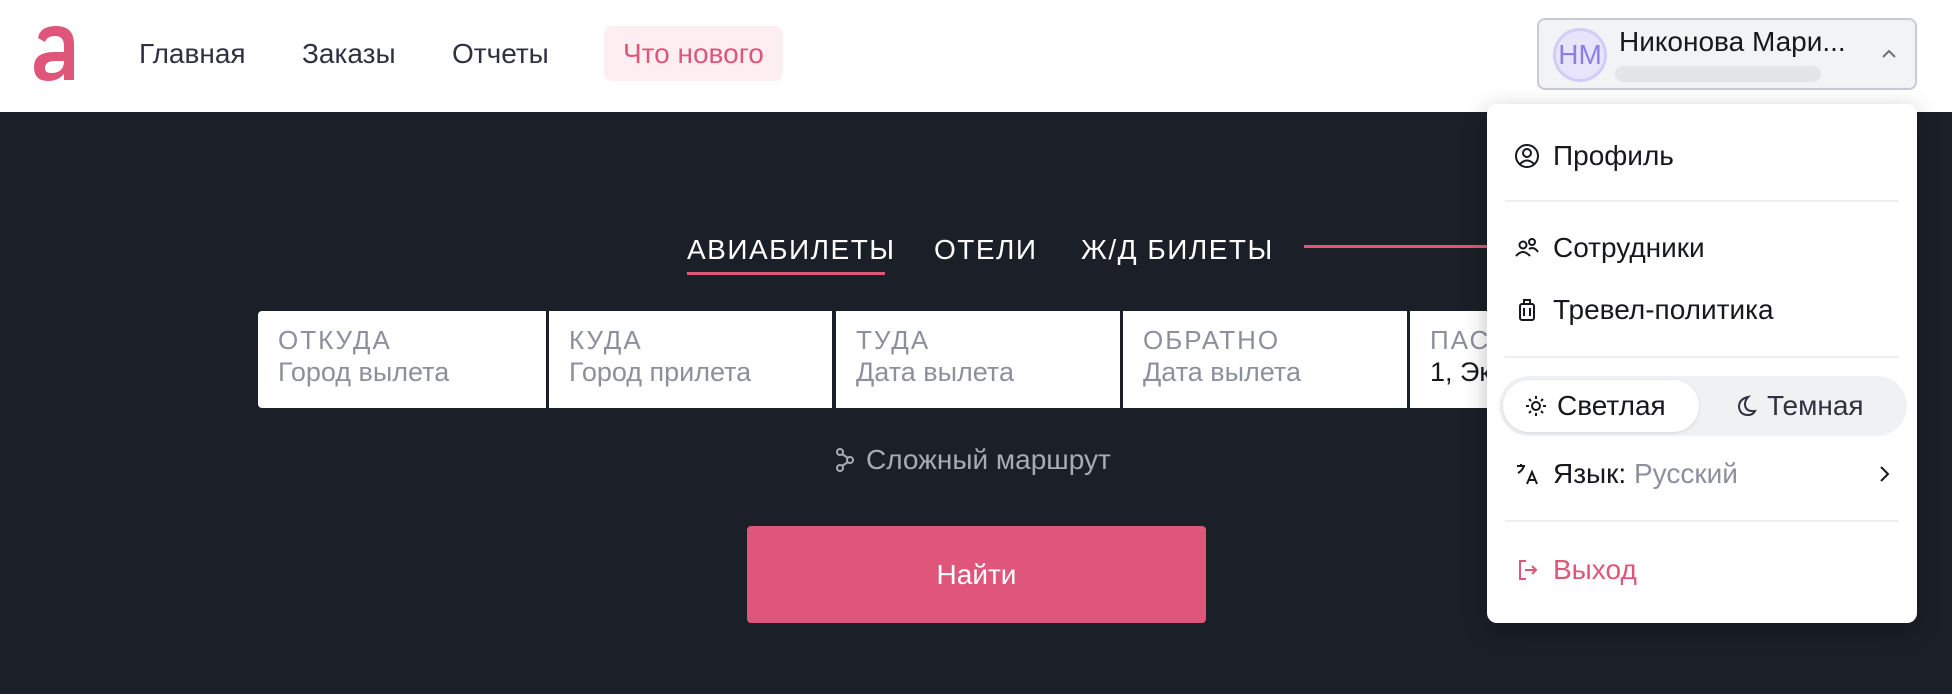 The image size is (1952, 694). I want to click on theme-dark-option: Темная, so click(1798, 406).